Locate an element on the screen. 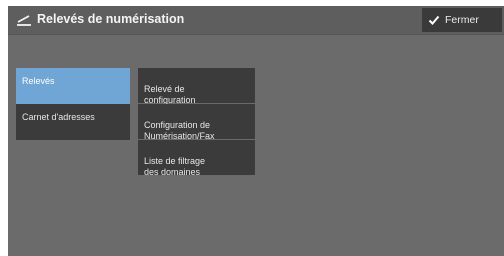 This screenshot has height=256, width=504. submenu-item-label: Configuration de Numérisation/Fax is located at coordinates (179, 130).